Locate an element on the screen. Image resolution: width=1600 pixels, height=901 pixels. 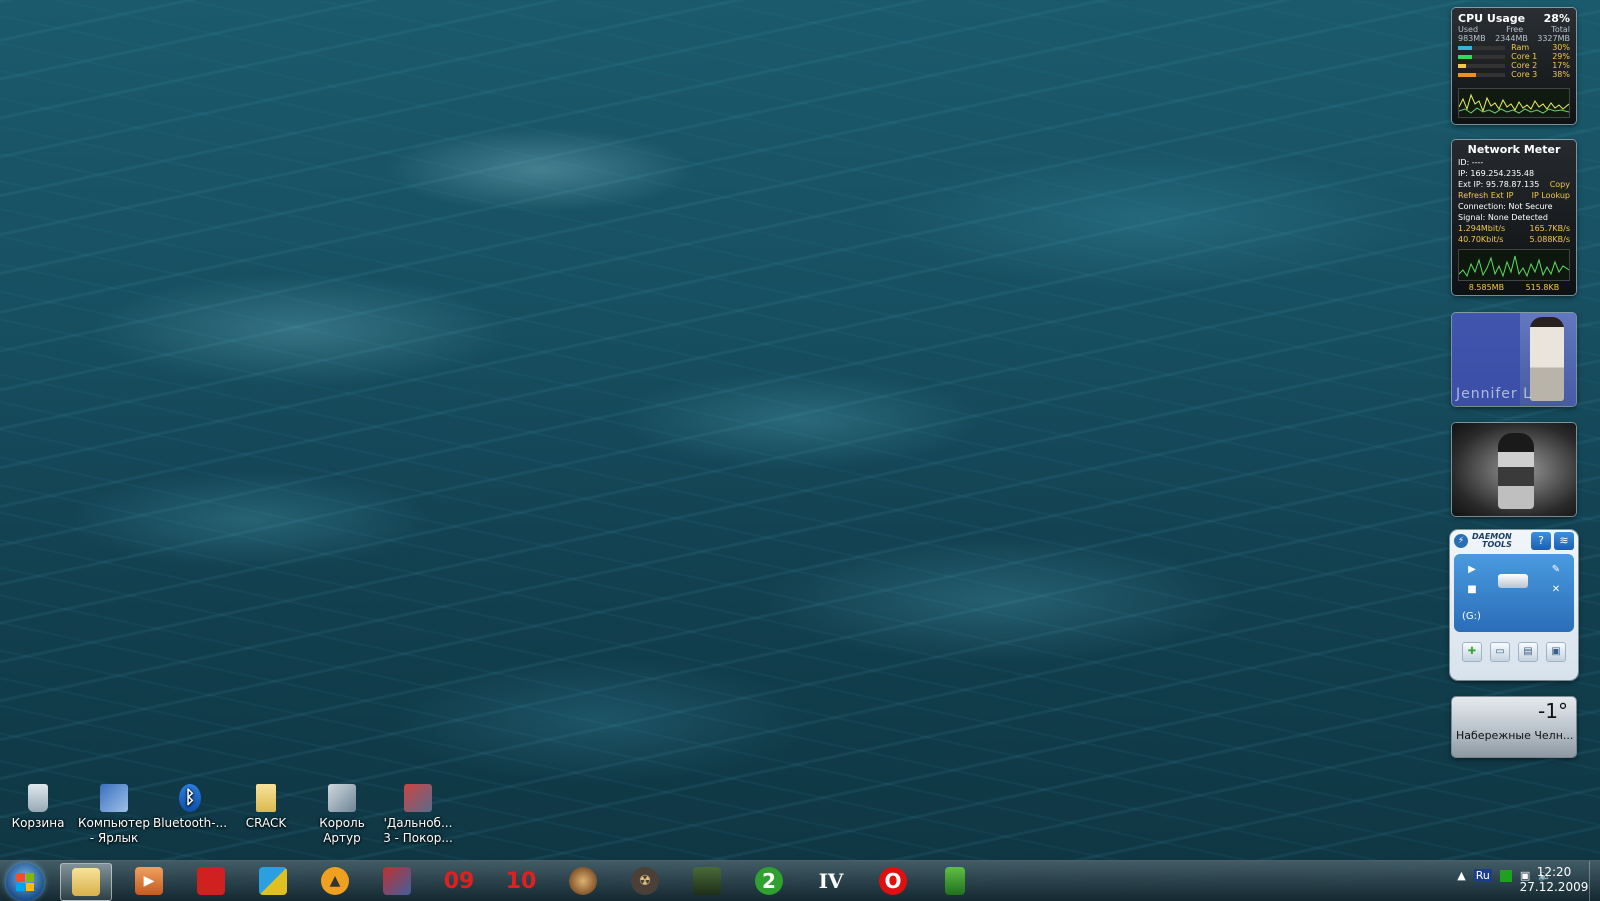
virtual-drive-panel: ▶ ■ ✎ ✕ (G:) is located at coordinates (1514, 593).